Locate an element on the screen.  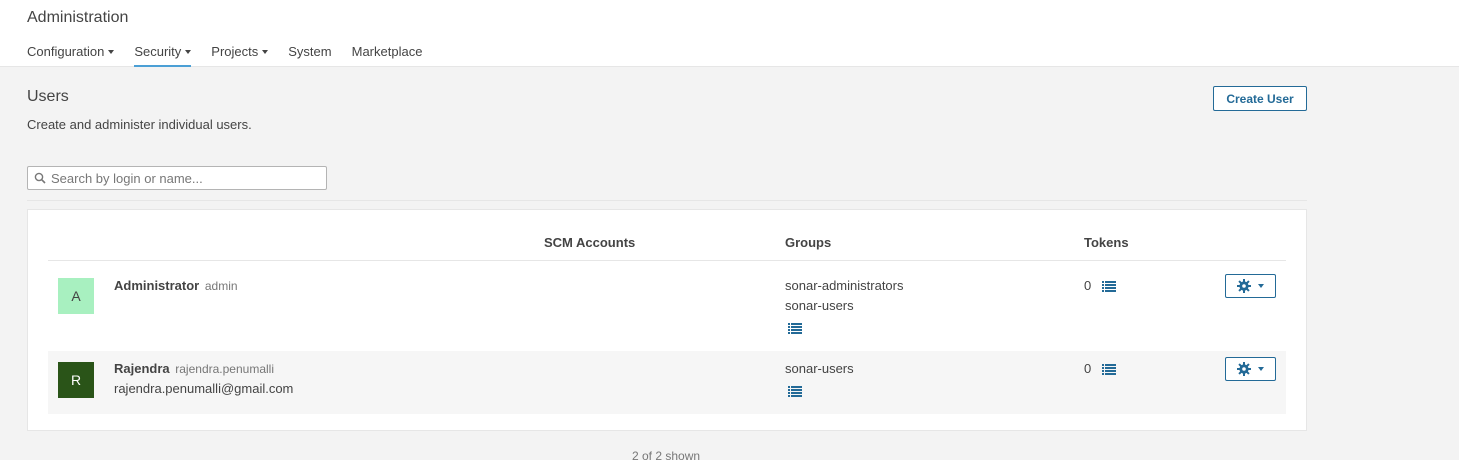
user-name-text: Administrator is located at coordinates (157, 285).